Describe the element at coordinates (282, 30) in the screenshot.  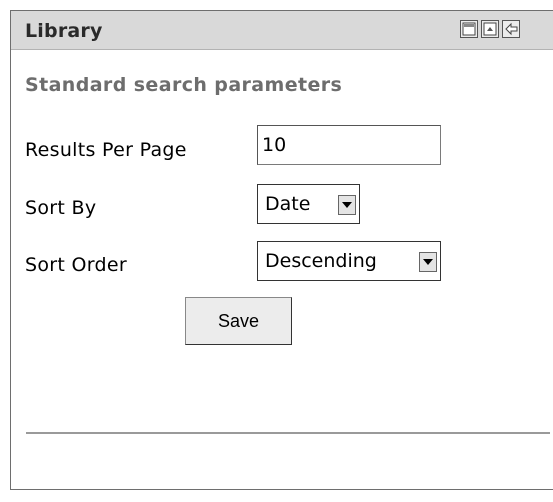
I see `portlet-titlebar: Library` at that location.